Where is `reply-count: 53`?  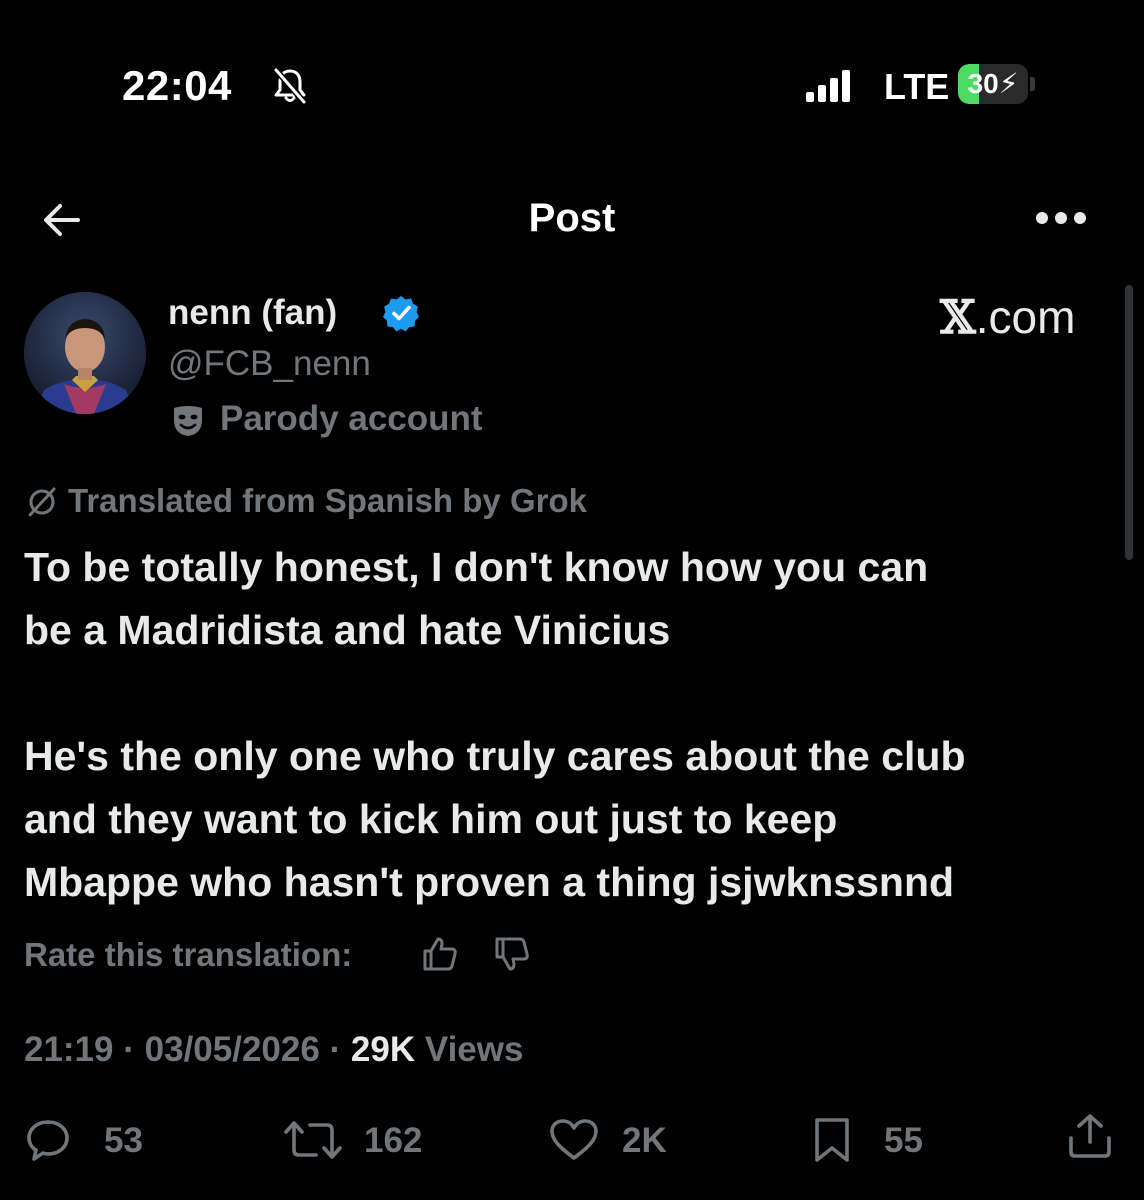
reply-count: 53 is located at coordinates (123, 1140).